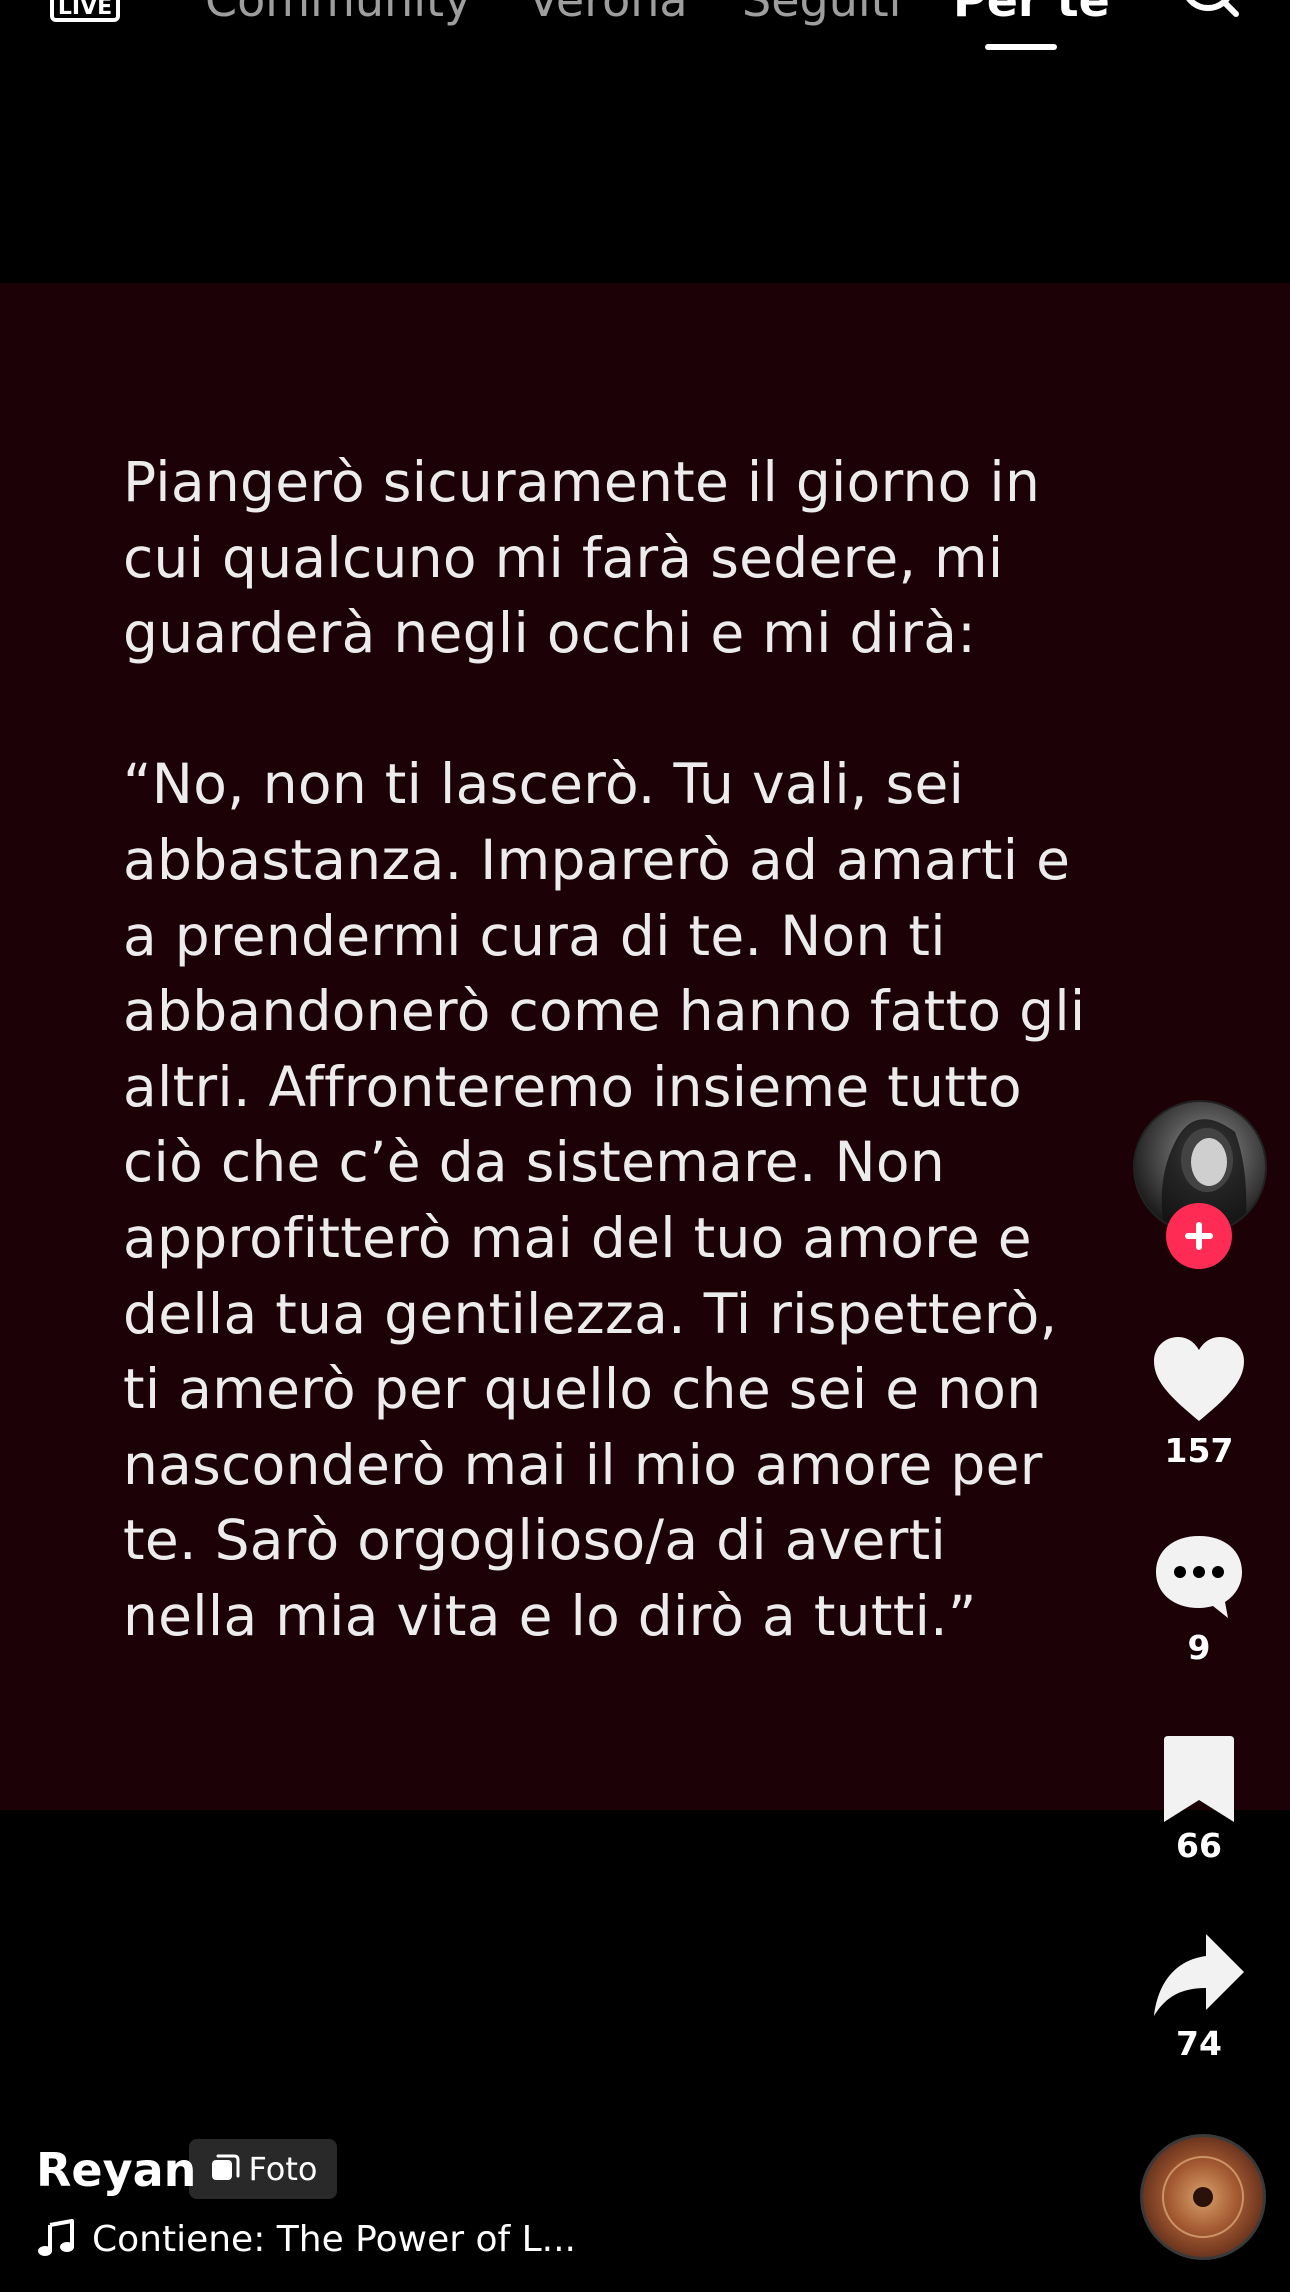  I want to click on follow-button, so click(1199, 1236).